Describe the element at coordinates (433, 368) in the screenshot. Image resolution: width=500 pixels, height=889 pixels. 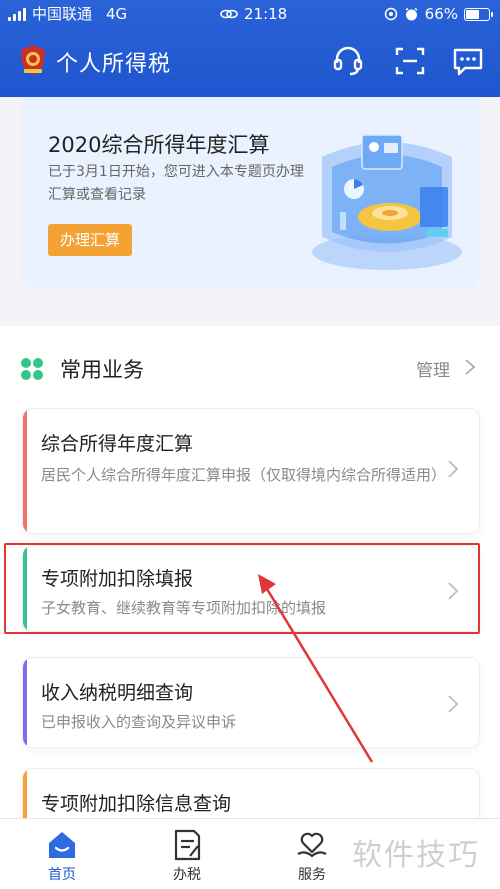
I see `manage-link: 管理` at that location.